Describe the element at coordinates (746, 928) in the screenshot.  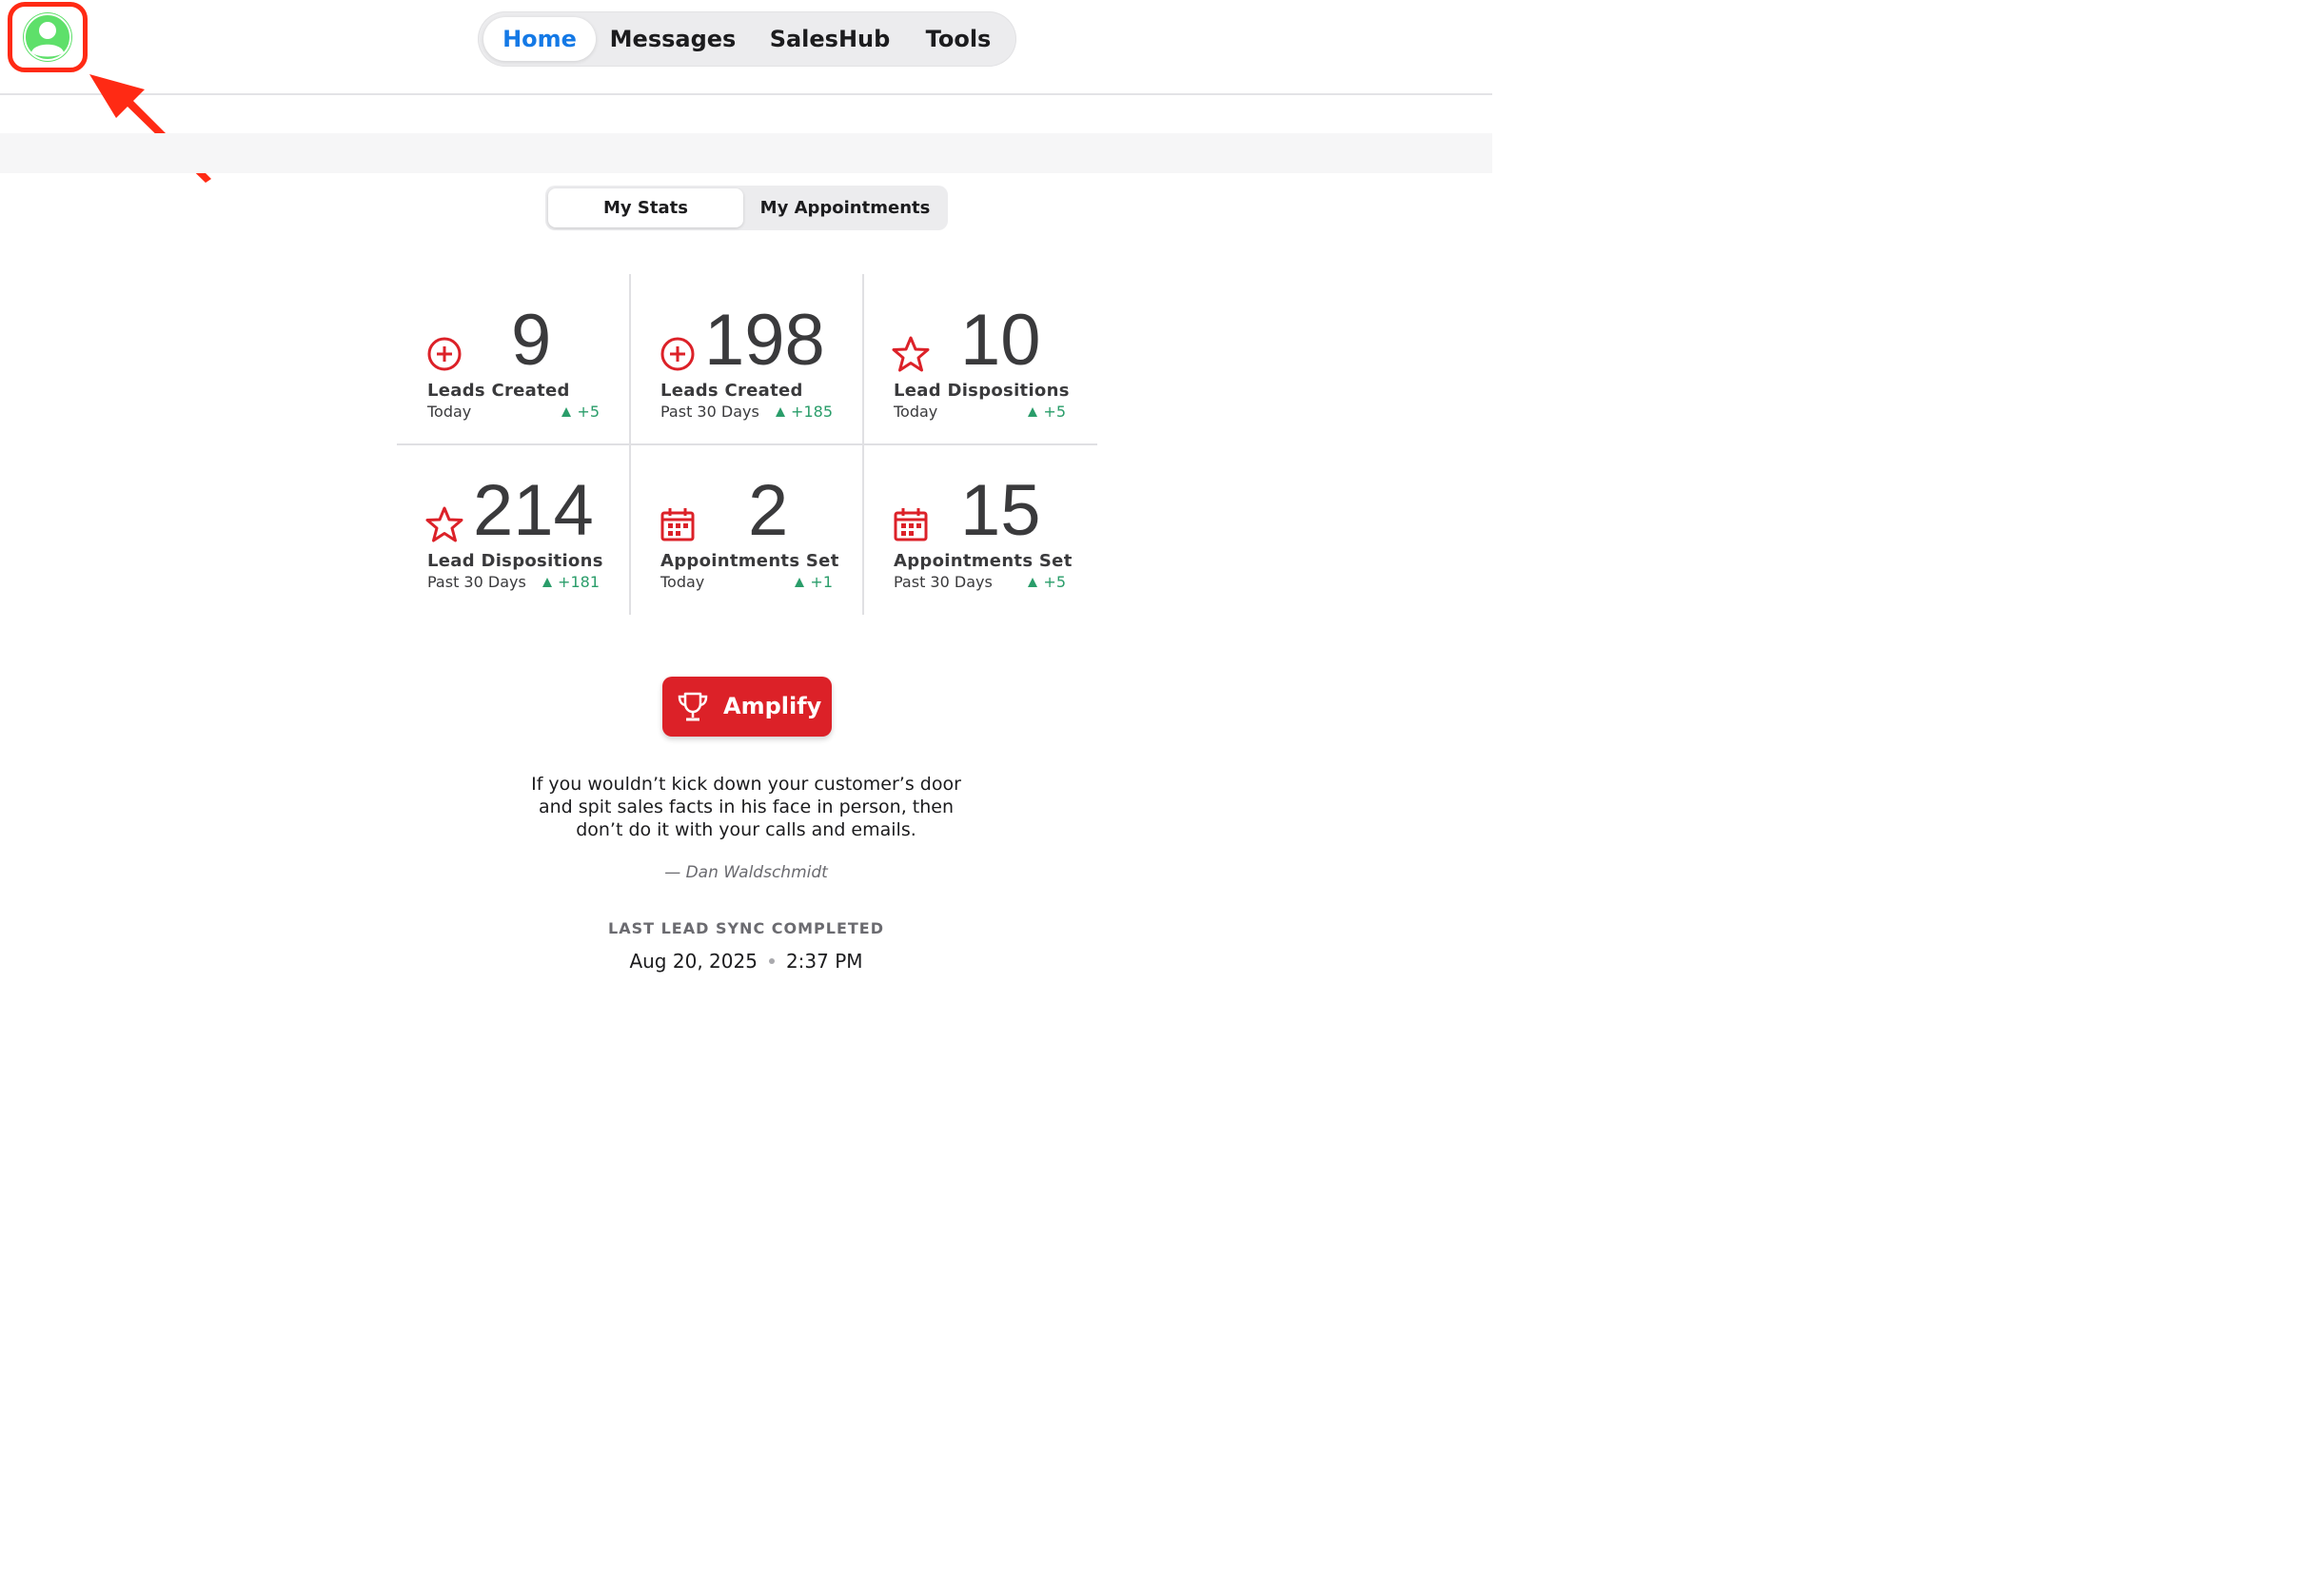
I see `sync-title: LAST LEAD SYNC COMPLETED` at that location.